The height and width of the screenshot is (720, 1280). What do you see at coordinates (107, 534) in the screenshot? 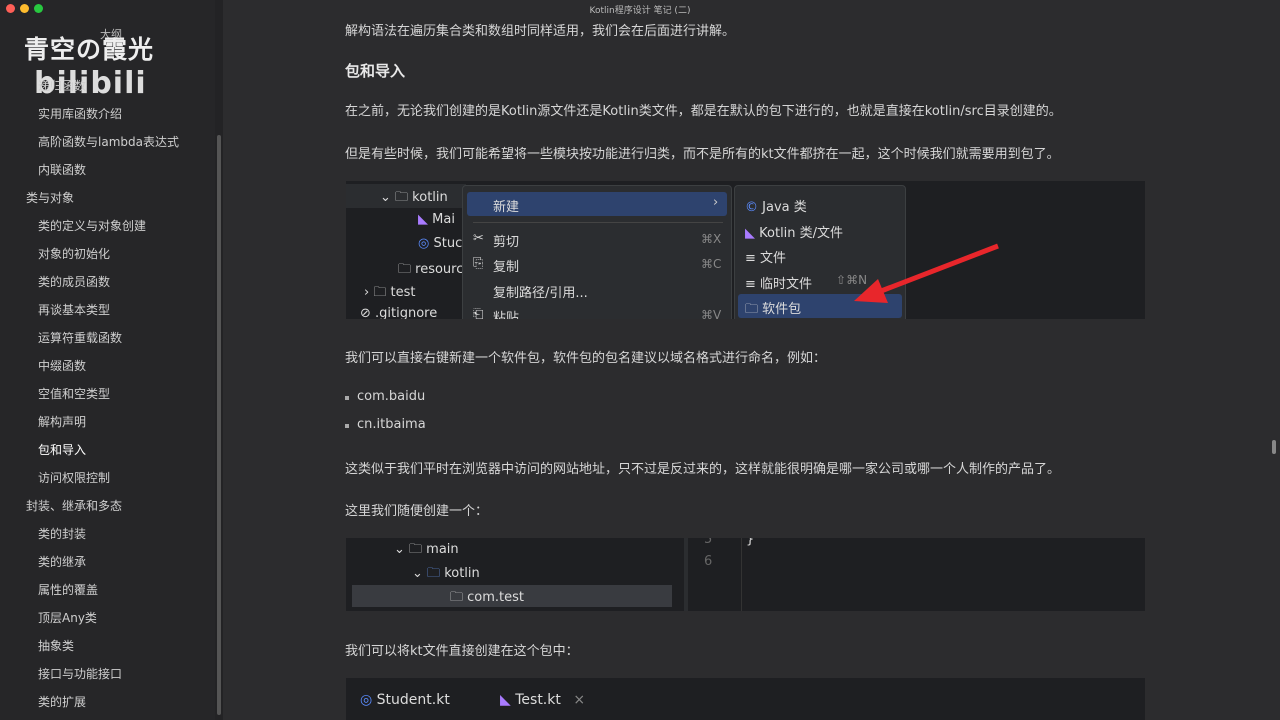
I see `sidebar-item: 类的封装` at bounding box center [107, 534].